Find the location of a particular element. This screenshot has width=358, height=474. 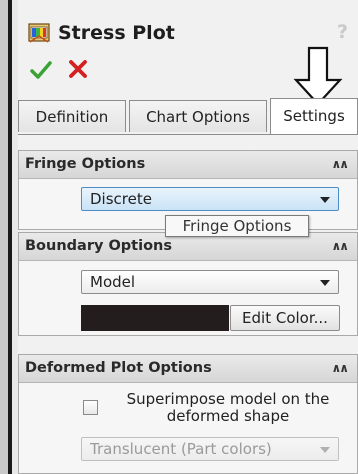

tab-definition: Definition is located at coordinates (72, 116).